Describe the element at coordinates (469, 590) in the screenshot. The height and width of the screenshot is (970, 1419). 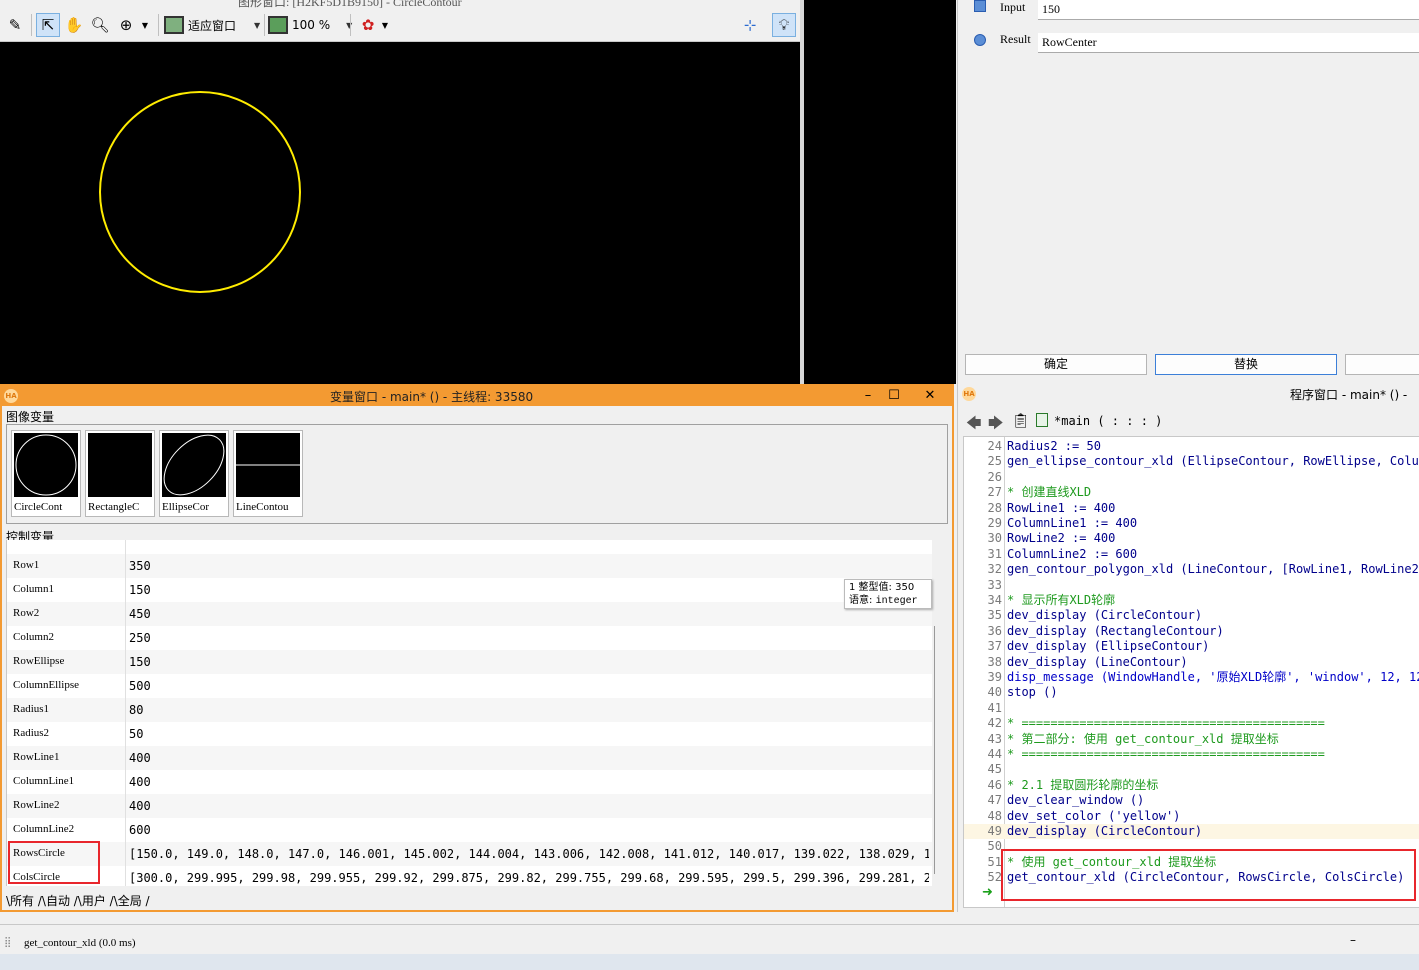
I see `variable-row: Column1 150` at that location.